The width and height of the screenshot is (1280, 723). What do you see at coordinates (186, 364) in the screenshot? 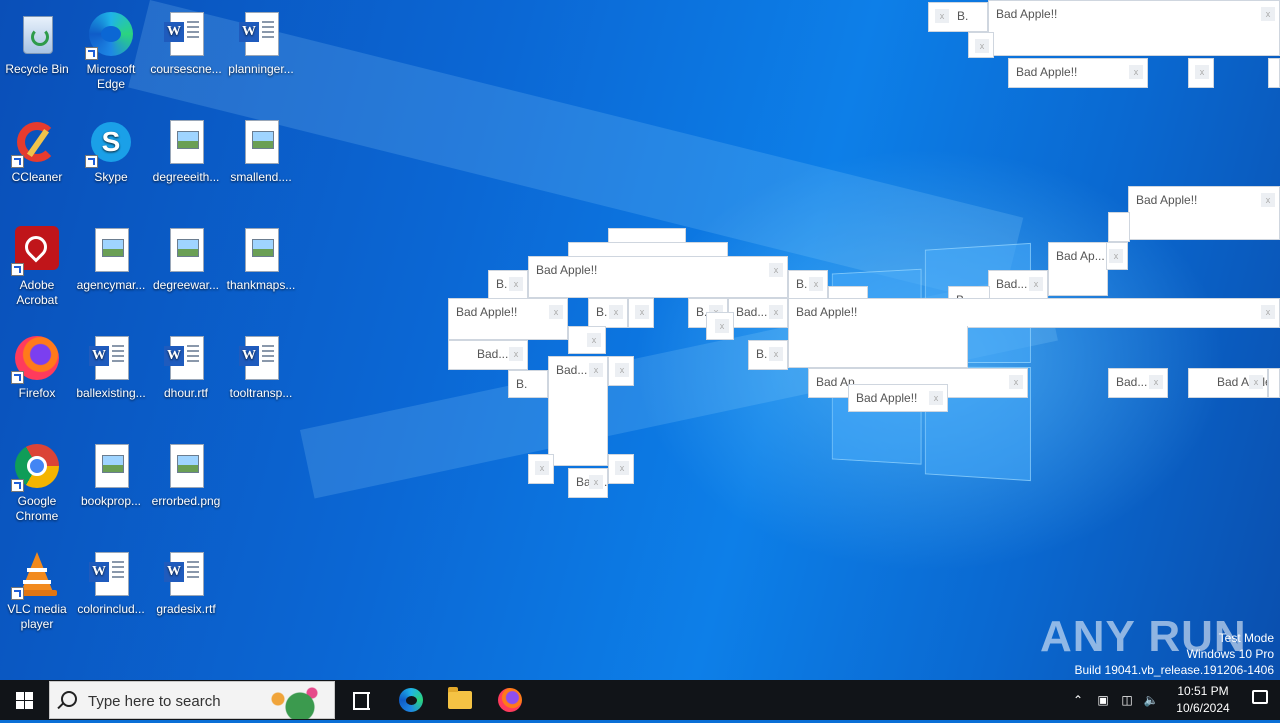
I see `desktop-icon-file: W dhour.rtf` at bounding box center [186, 364].